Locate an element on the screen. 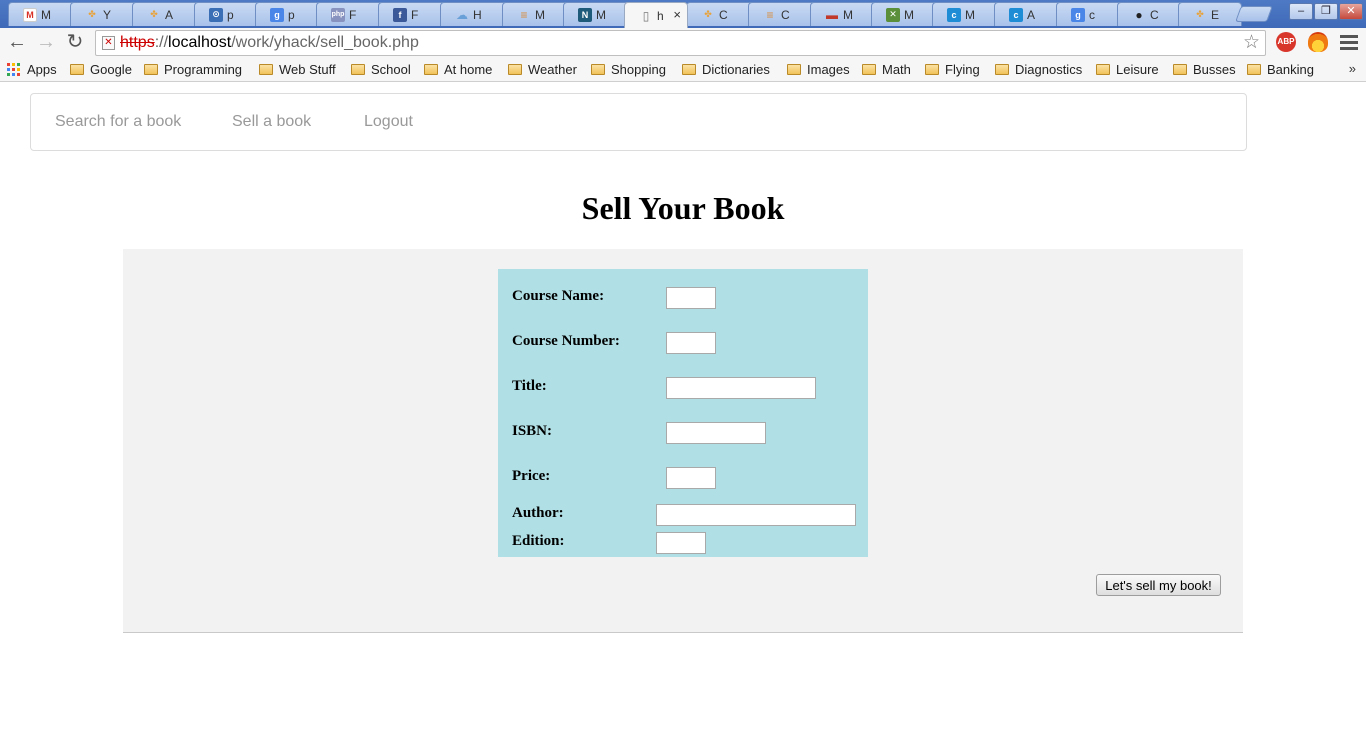 The height and width of the screenshot is (735, 1366). bookmark-folder: Images is located at coordinates (818, 69).